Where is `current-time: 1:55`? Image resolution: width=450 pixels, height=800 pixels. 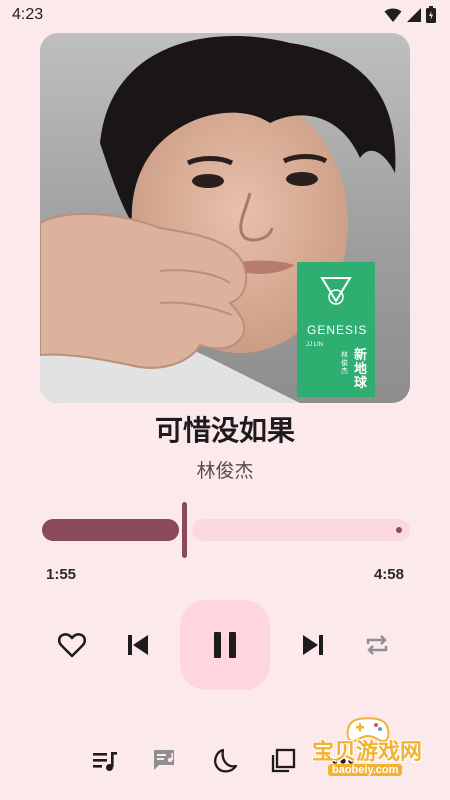 current-time: 1:55 is located at coordinates (61, 574).